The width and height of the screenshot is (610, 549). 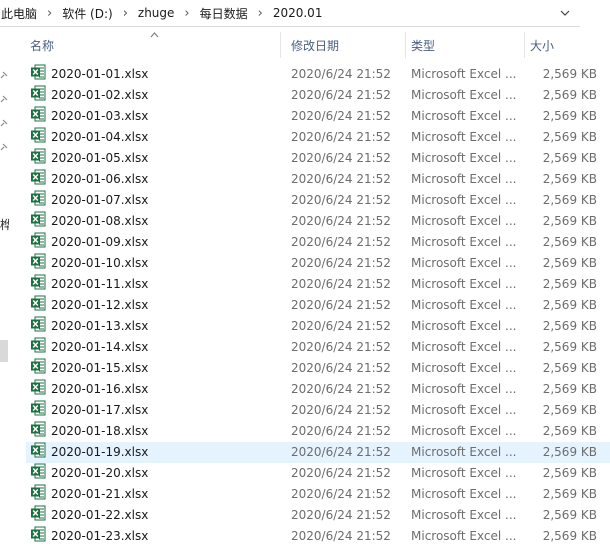 What do you see at coordinates (87, 13) in the screenshot?
I see `breadcrumb-drive-d: 软件 (D:)` at bounding box center [87, 13].